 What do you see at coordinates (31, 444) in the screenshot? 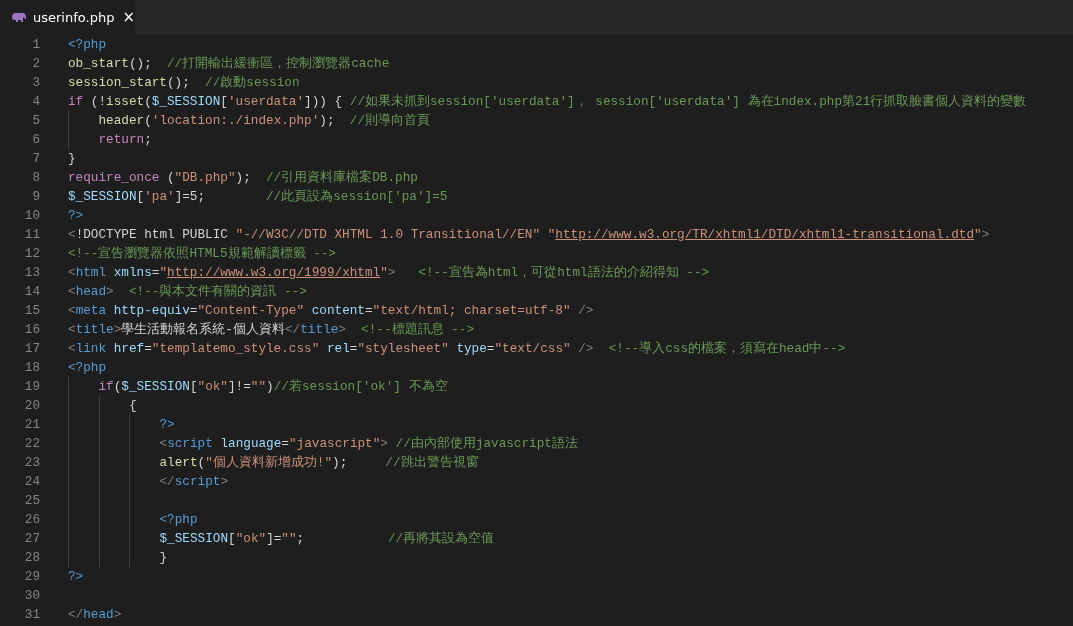
I see `line-number: 22` at bounding box center [31, 444].